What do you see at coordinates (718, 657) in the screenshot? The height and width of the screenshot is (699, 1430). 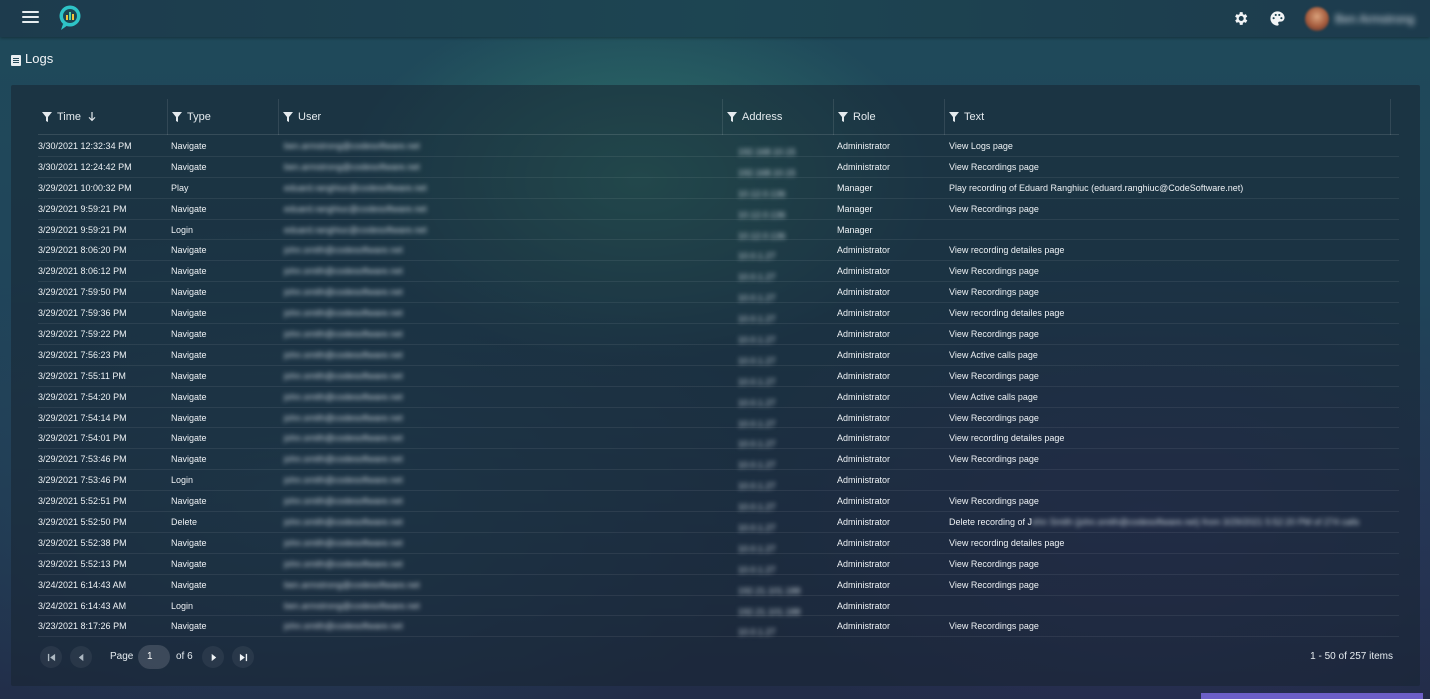 I see `pager: Page 1 of 6 1 - 50 of 257 items` at bounding box center [718, 657].